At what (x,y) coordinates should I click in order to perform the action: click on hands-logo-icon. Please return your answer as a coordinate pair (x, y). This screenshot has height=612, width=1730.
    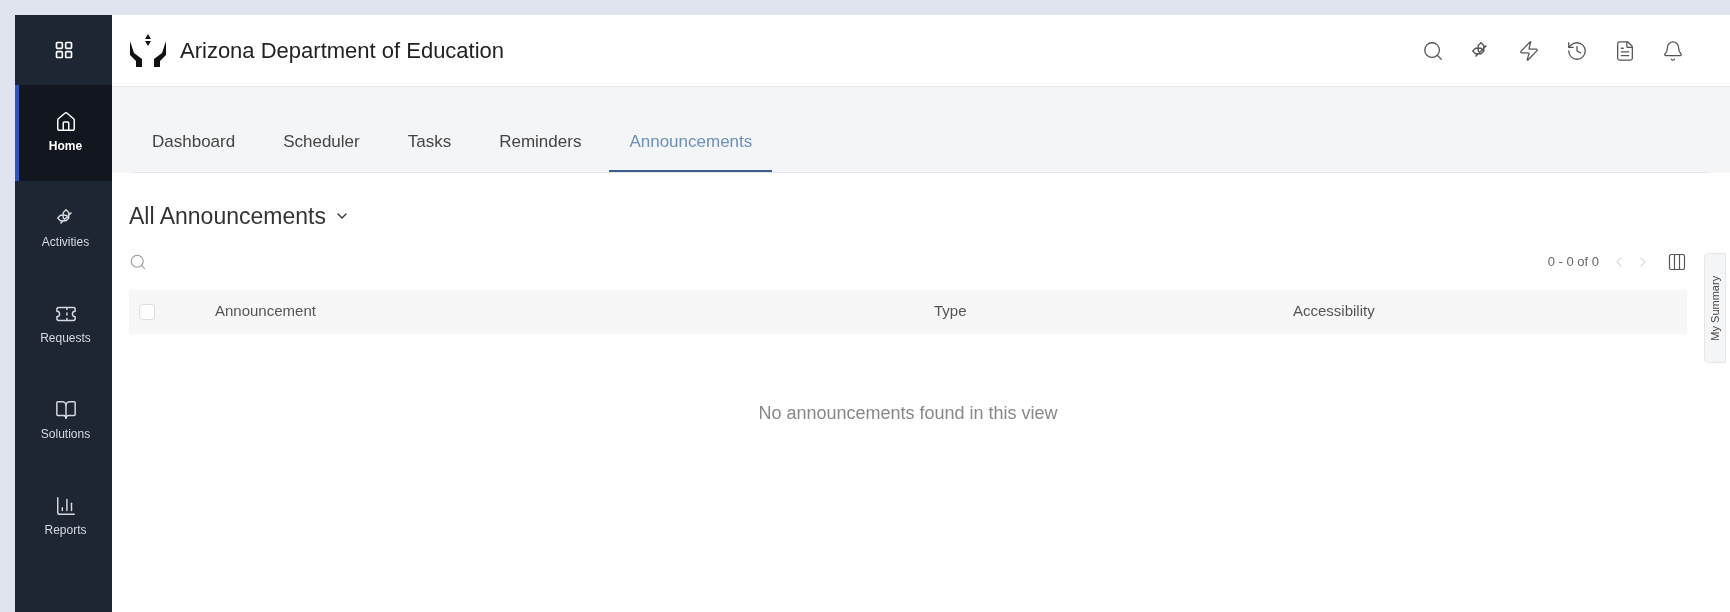
    Looking at the image, I should click on (148, 50).